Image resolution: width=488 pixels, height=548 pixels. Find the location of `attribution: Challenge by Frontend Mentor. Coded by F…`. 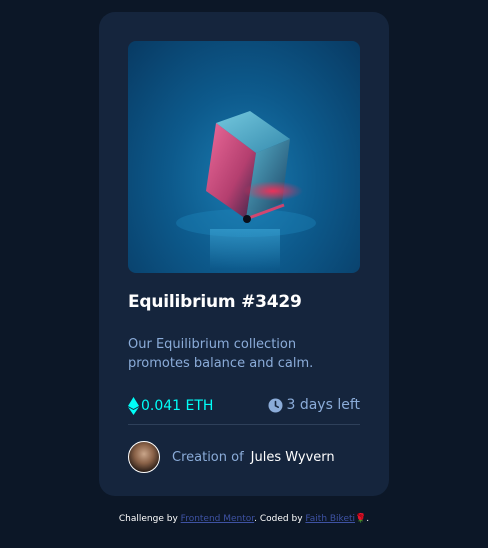

attribution: Challenge by Frontend Mentor. Coded by F… is located at coordinates (244, 519).